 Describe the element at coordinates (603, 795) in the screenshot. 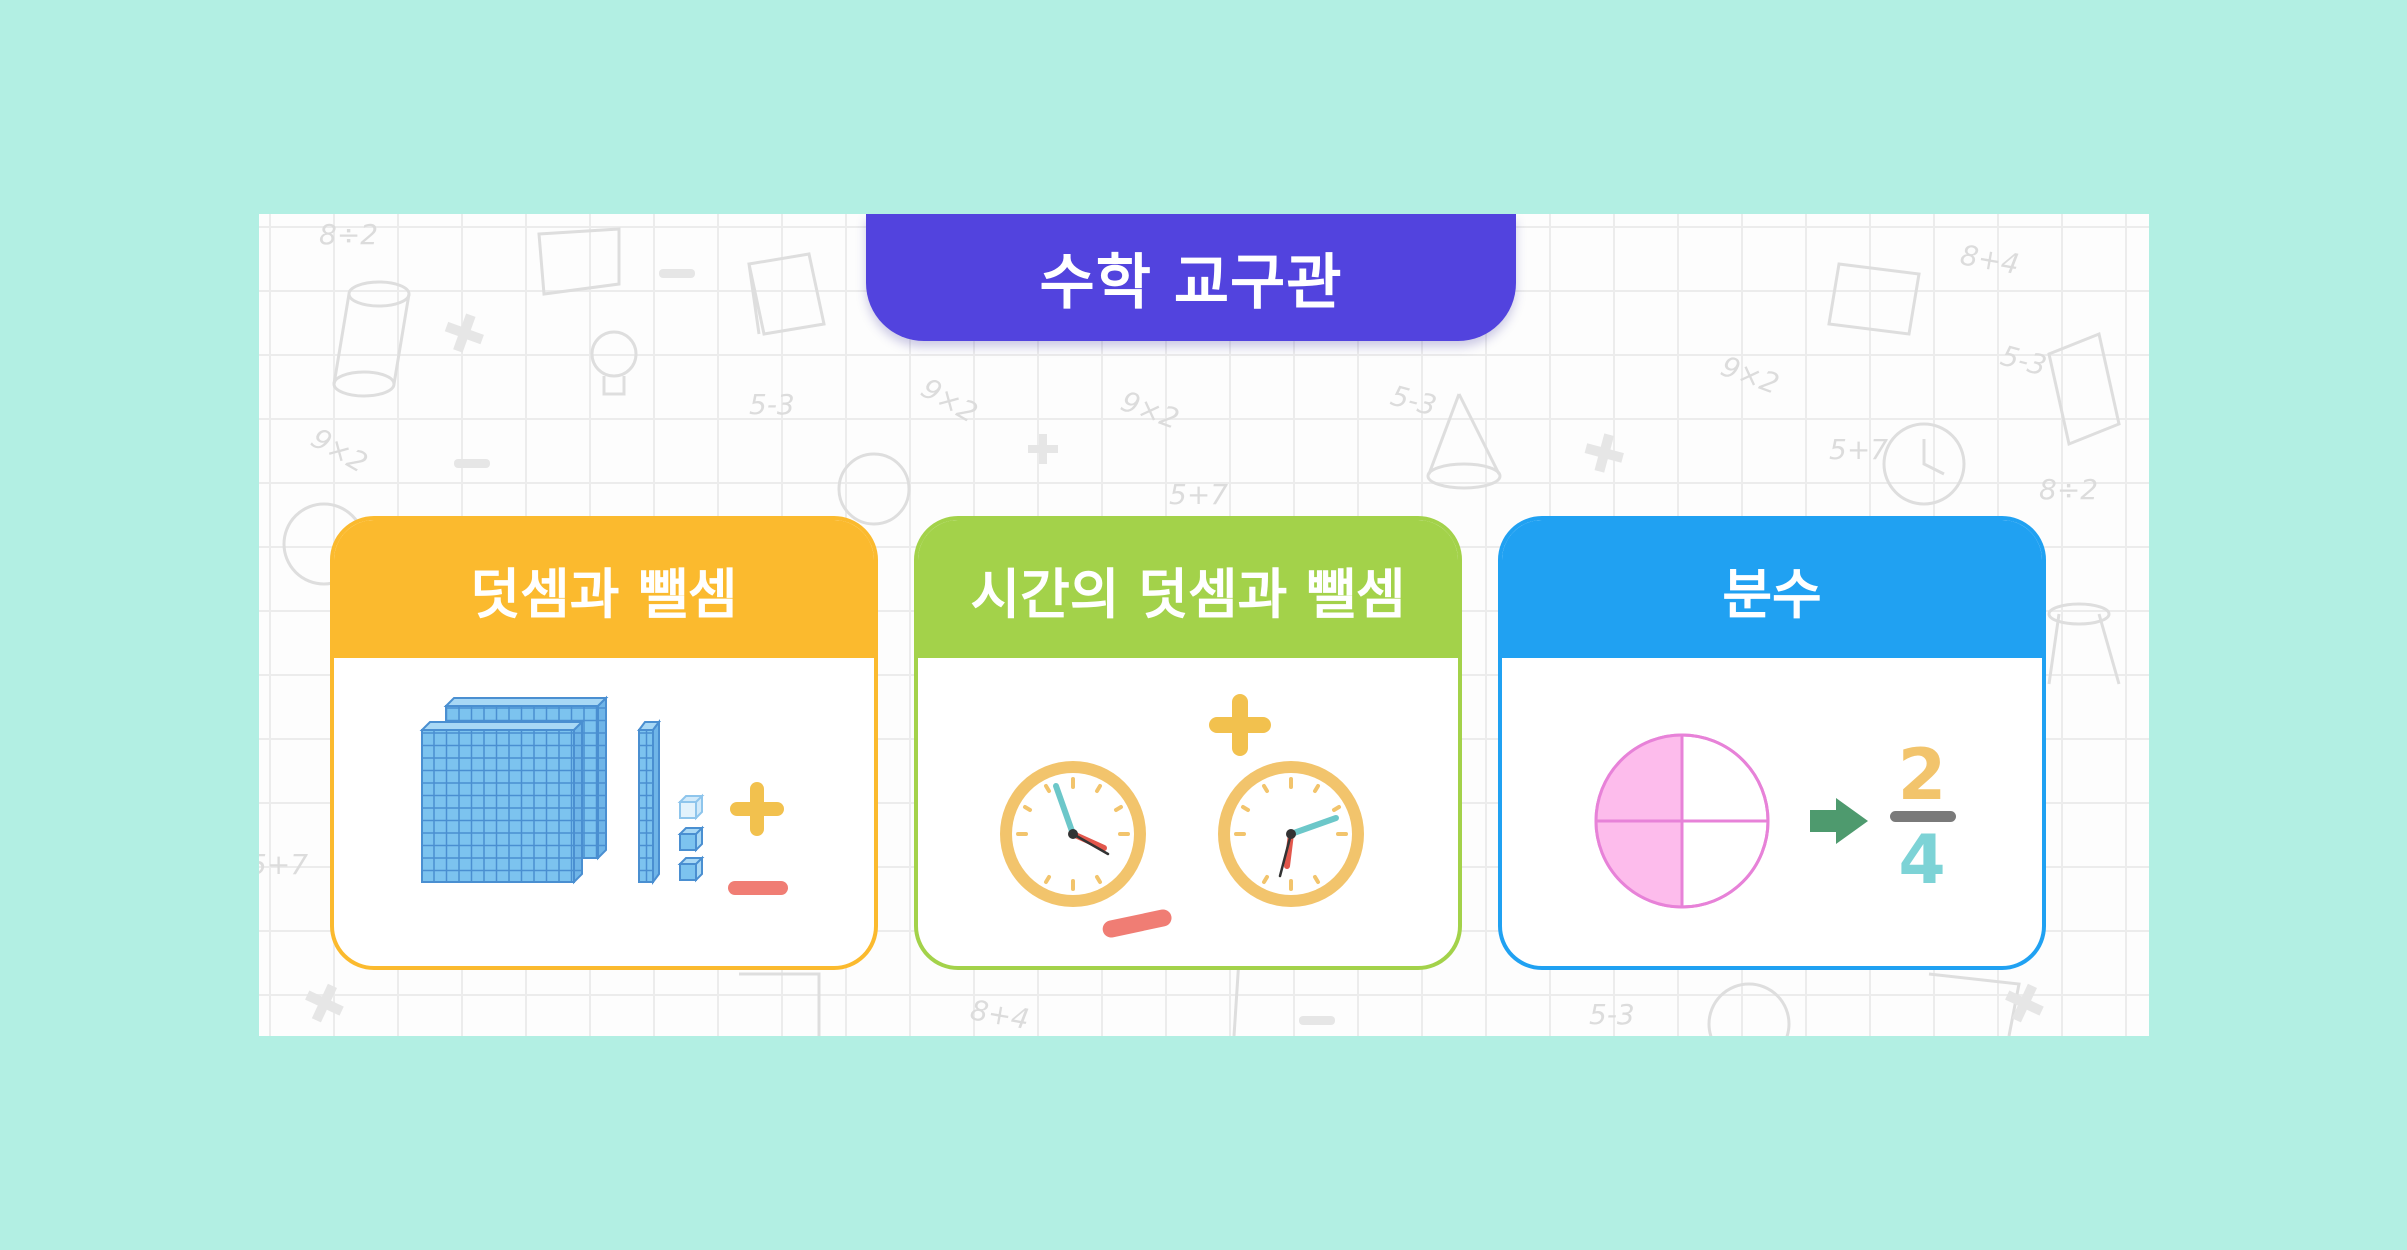

I see `base-ten-blocks-icon` at that location.